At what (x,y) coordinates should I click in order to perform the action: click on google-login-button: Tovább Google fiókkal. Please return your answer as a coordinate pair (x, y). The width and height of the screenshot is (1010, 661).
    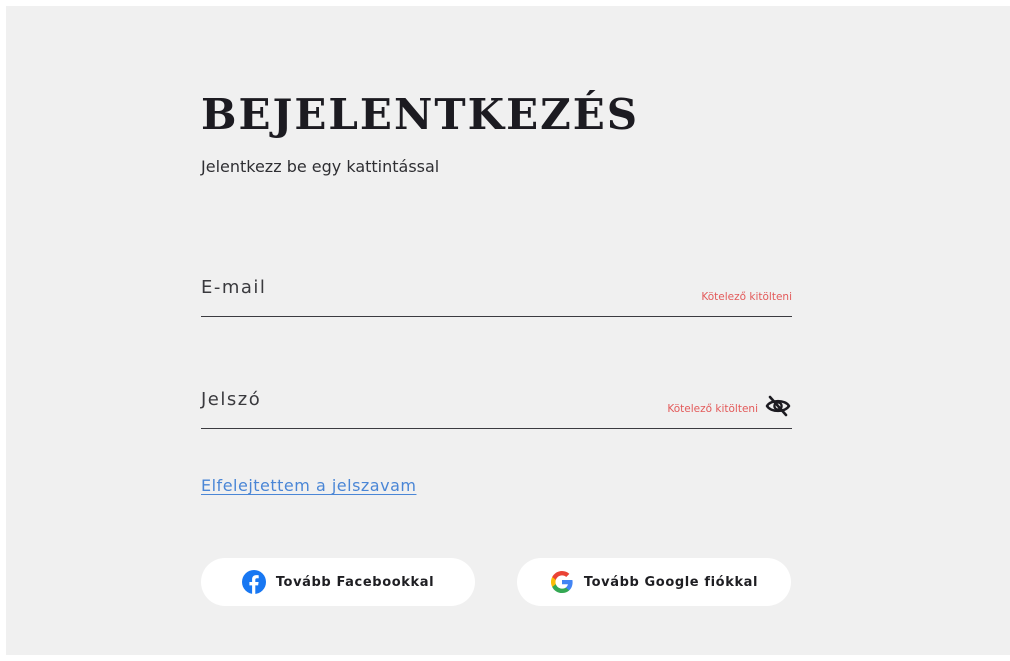
    Looking at the image, I should click on (654, 582).